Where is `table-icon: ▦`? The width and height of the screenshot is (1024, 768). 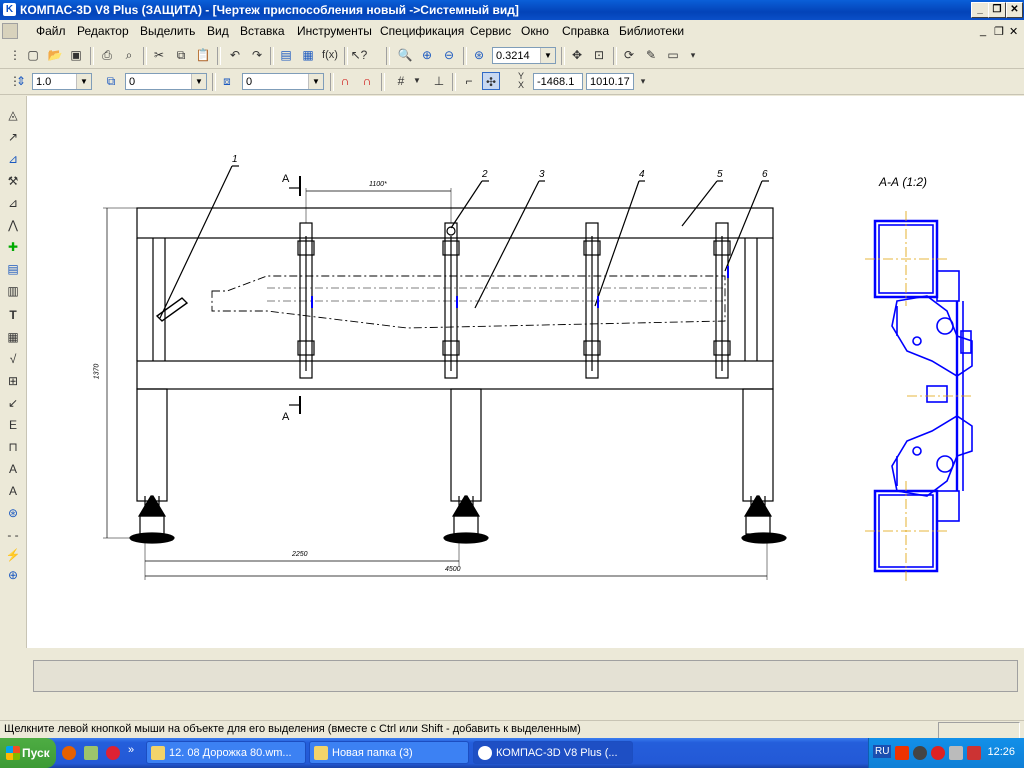
table-icon: ▦ is located at coordinates (13, 337).